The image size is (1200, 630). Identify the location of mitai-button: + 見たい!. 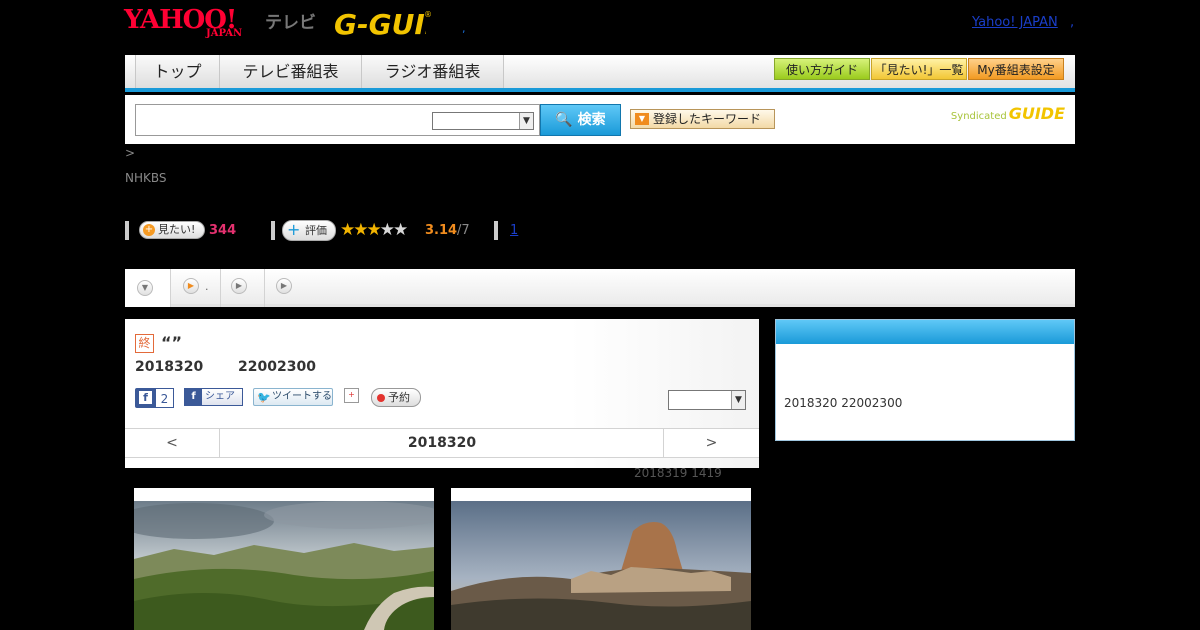
(172, 230).